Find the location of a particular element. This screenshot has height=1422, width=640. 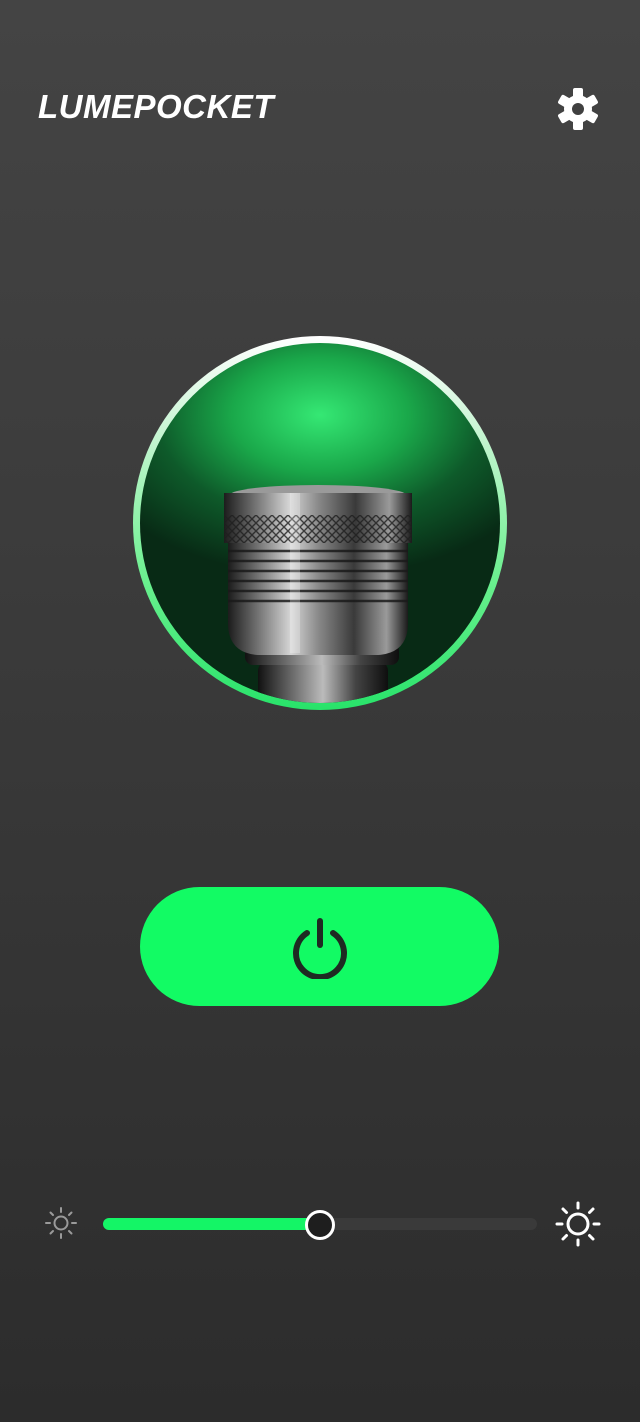

slider-thumb is located at coordinates (320, 1225).